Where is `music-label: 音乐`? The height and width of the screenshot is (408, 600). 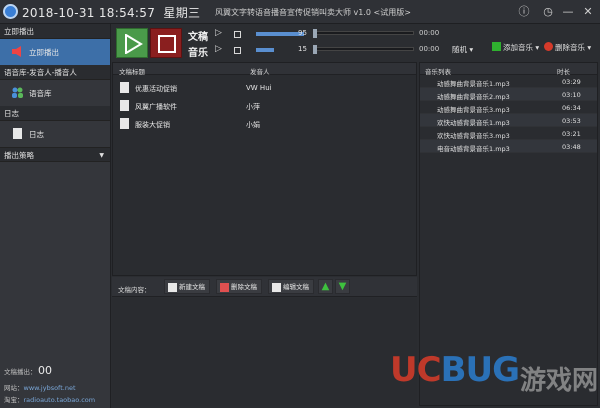 music-label: 音乐 is located at coordinates (198, 53).